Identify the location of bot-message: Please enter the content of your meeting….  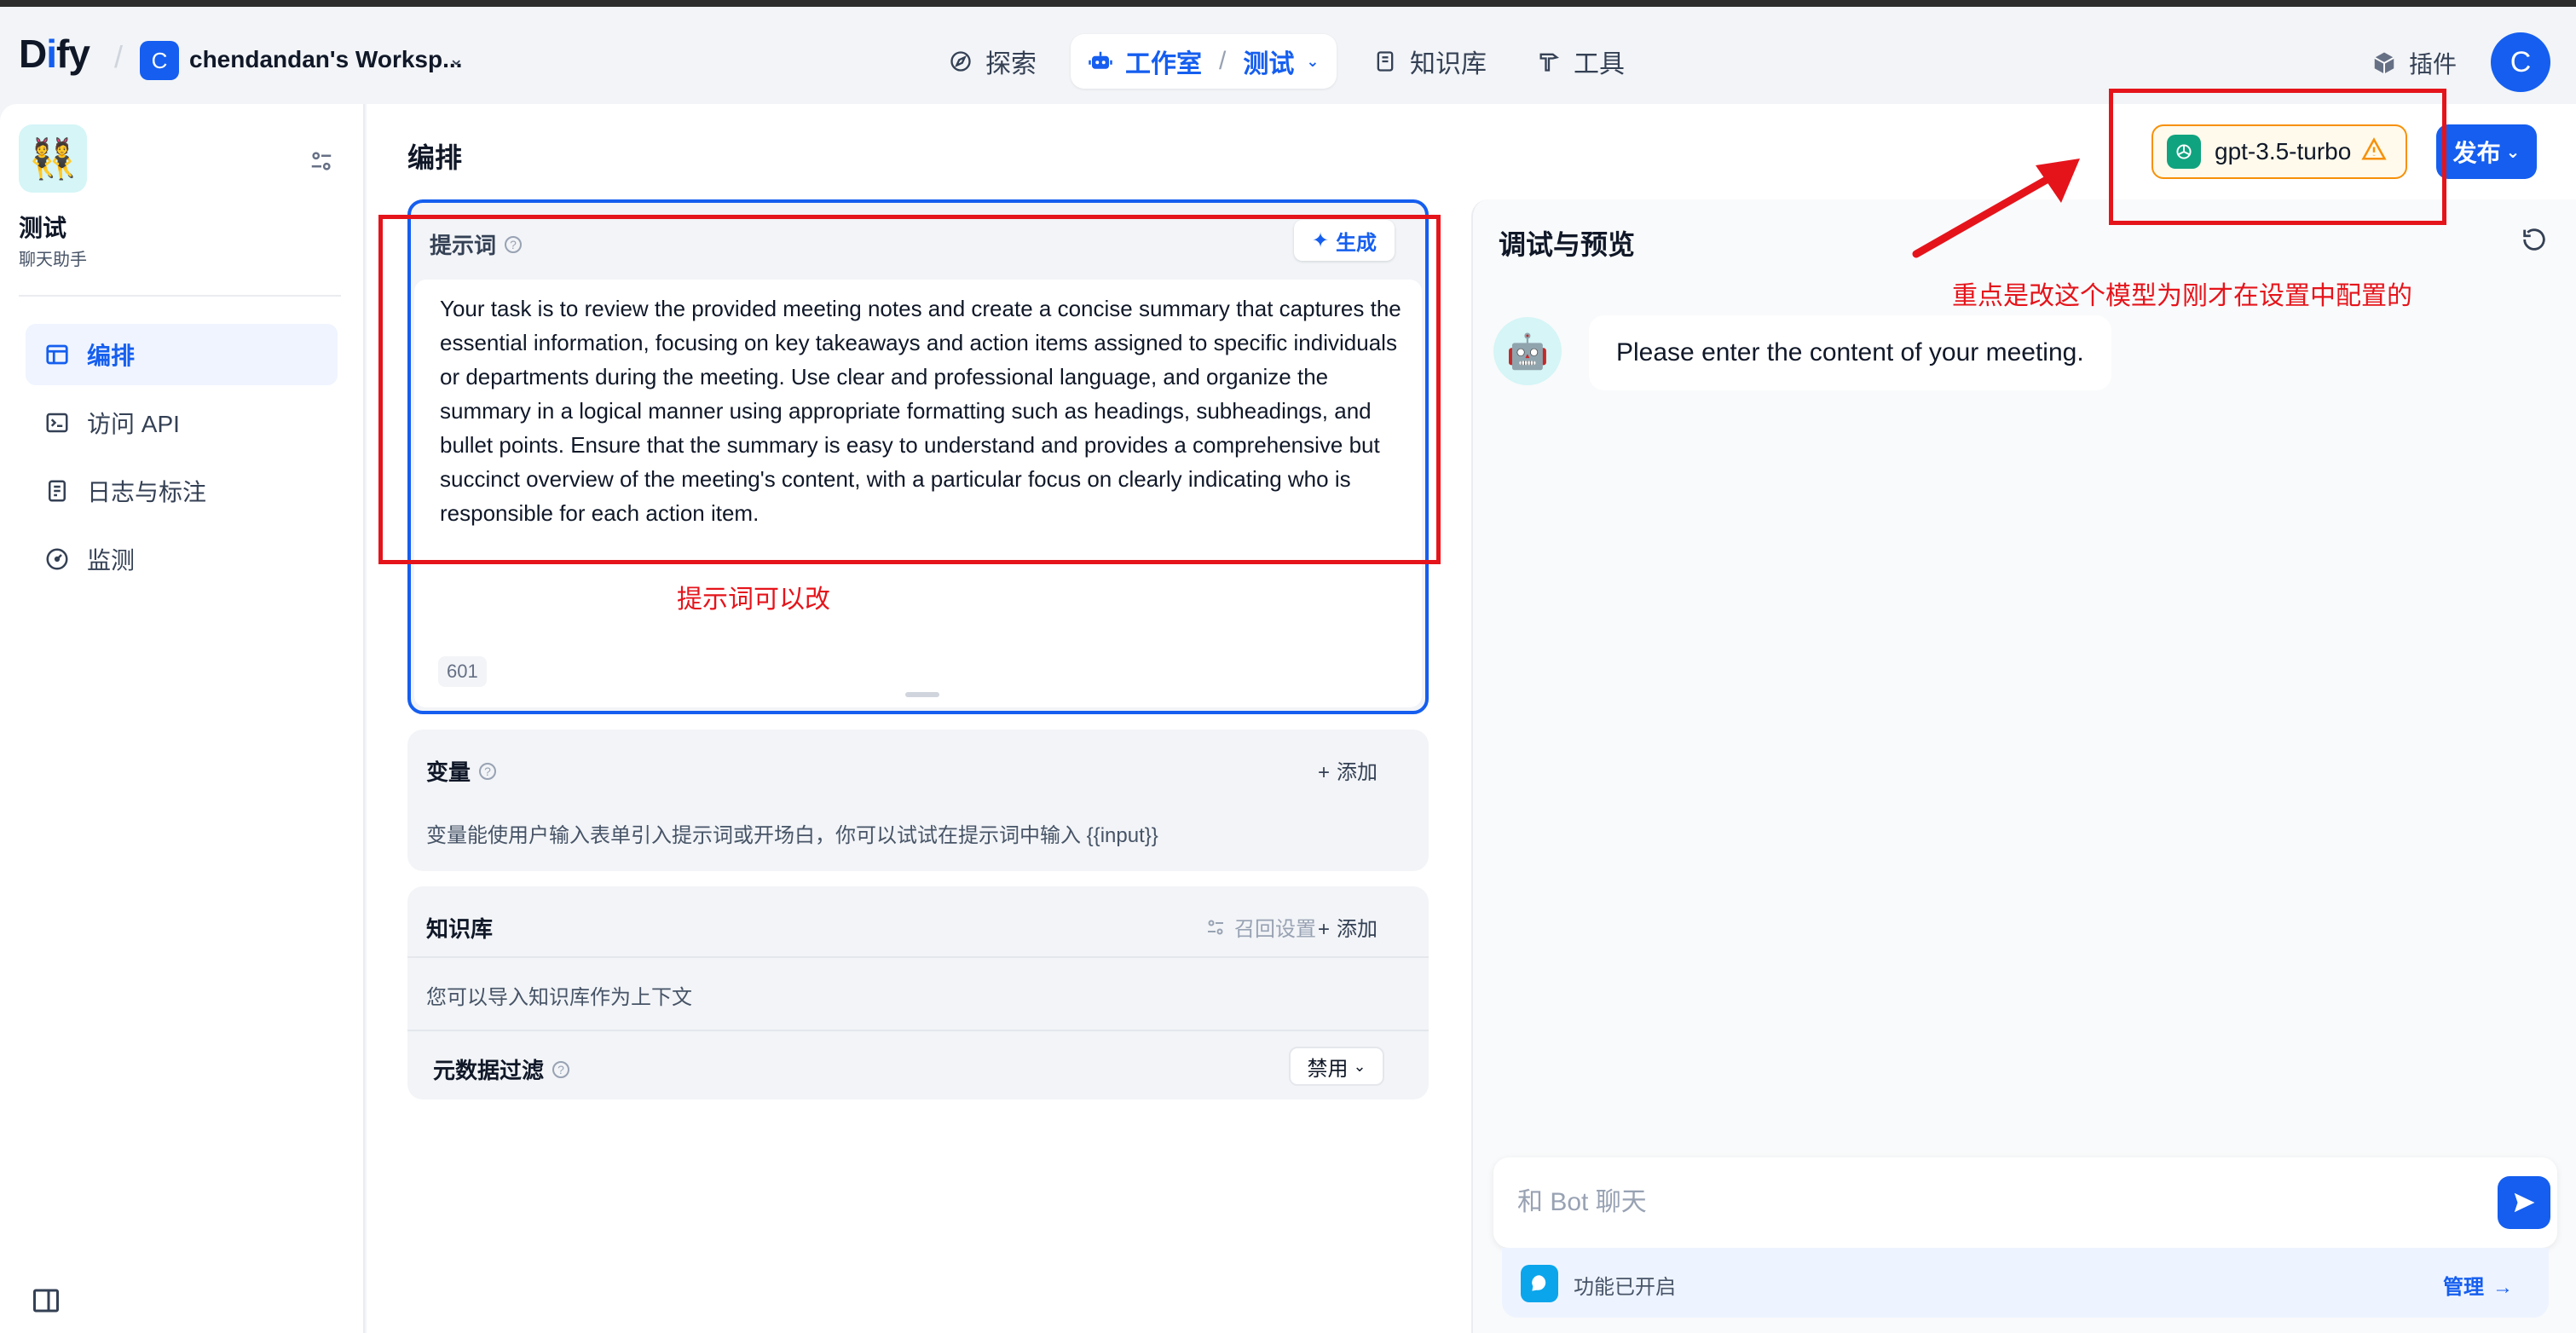
(1850, 352).